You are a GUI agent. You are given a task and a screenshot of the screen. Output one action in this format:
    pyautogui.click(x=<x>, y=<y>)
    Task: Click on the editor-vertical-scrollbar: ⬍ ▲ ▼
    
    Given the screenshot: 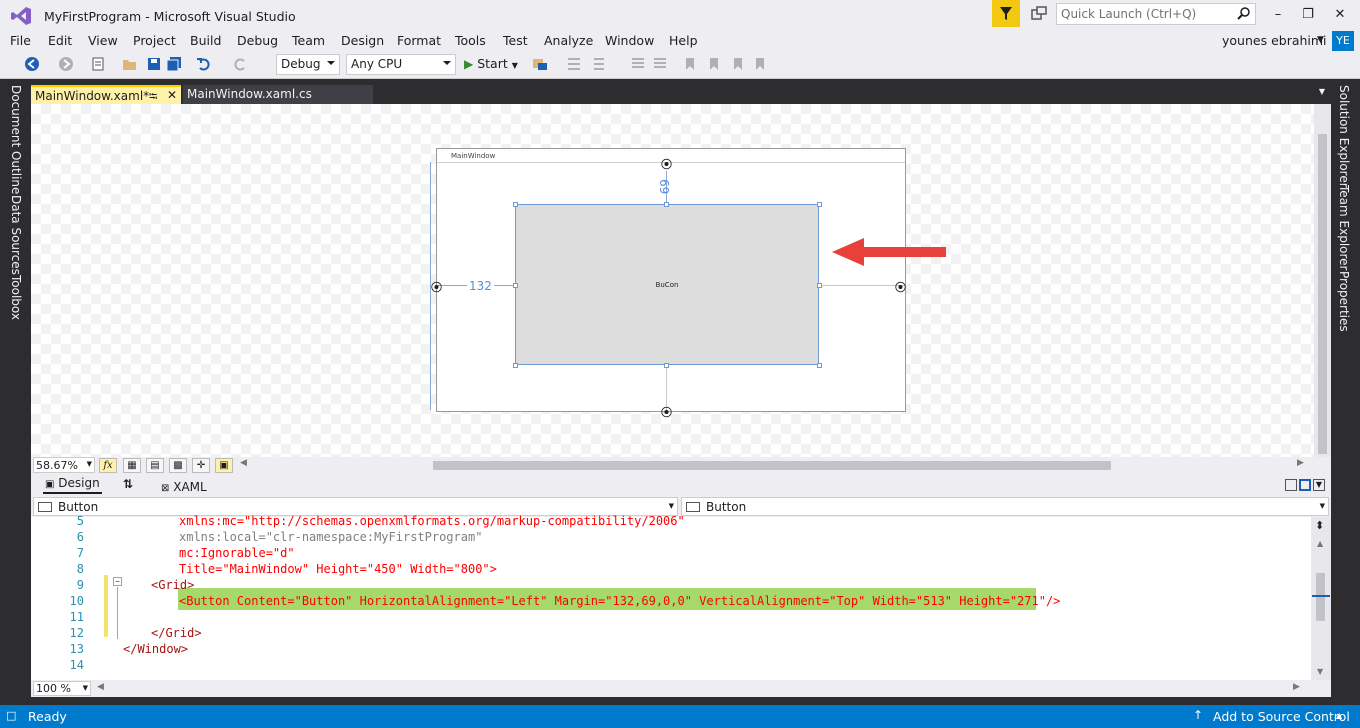 What is the action you would take?
    pyautogui.click(x=1321, y=598)
    